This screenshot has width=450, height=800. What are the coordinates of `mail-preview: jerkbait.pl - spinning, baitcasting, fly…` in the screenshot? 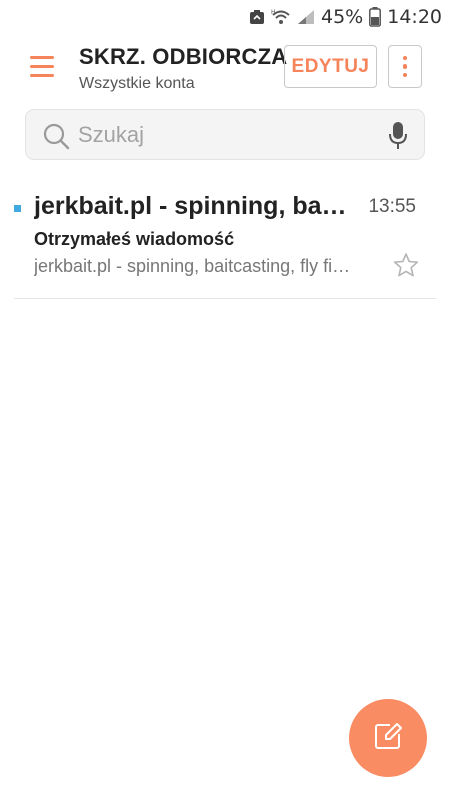 It's located at (195, 266).